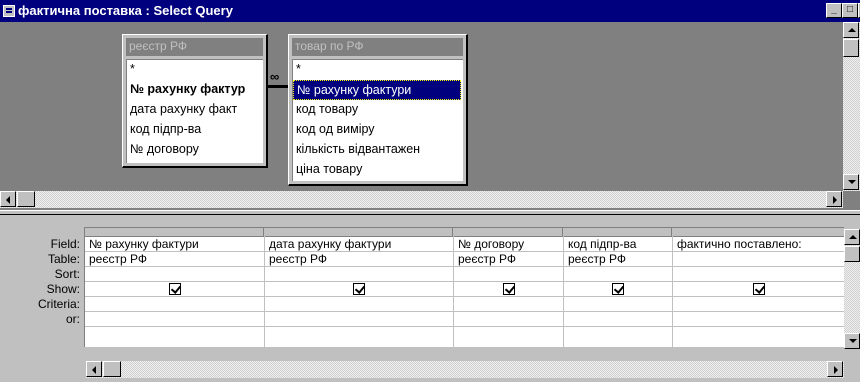 This screenshot has height=382, width=860. What do you see at coordinates (63, 259) in the screenshot?
I see `row-label-table: Table:` at bounding box center [63, 259].